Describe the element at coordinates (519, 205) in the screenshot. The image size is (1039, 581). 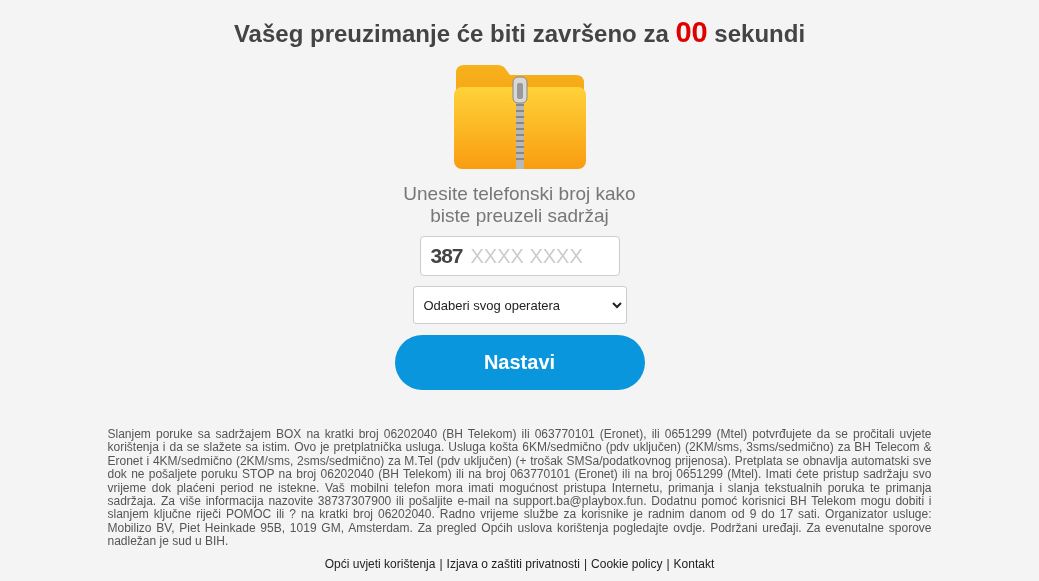
I see `phone-prompt: Unesite telefonski broj kako biste preuzeli sadržaj` at that location.